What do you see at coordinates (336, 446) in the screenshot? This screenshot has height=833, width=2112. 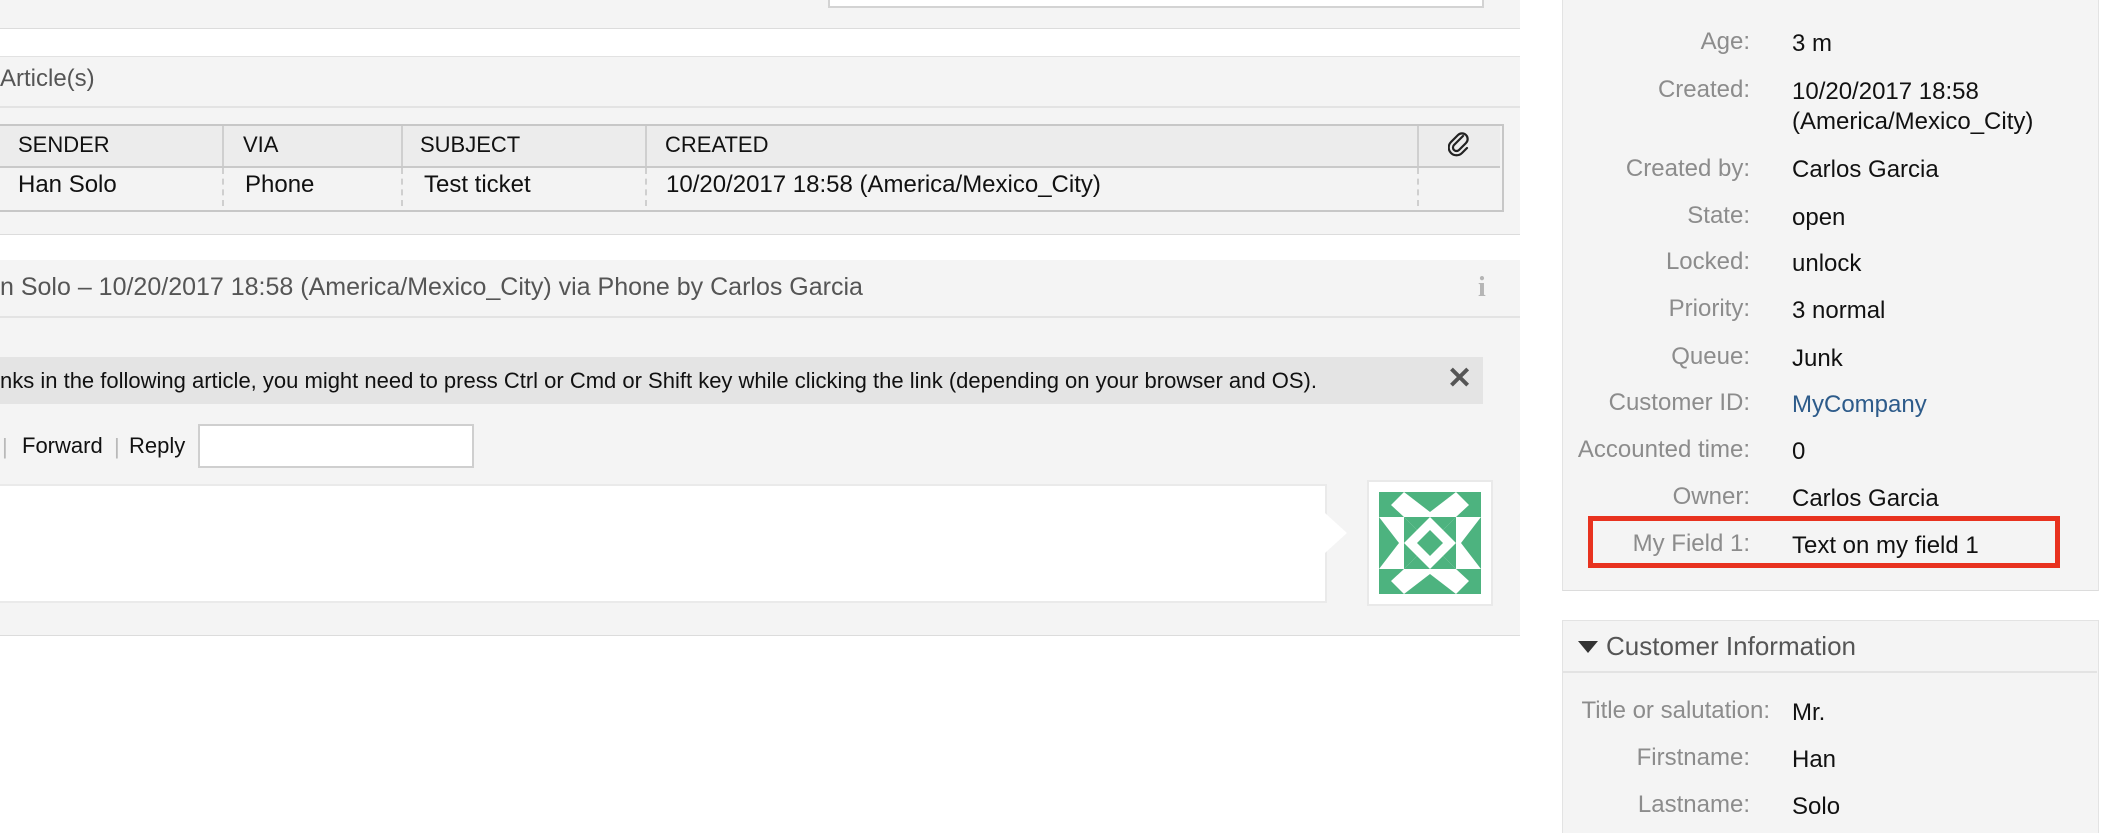 I see `reply-select-input` at bounding box center [336, 446].